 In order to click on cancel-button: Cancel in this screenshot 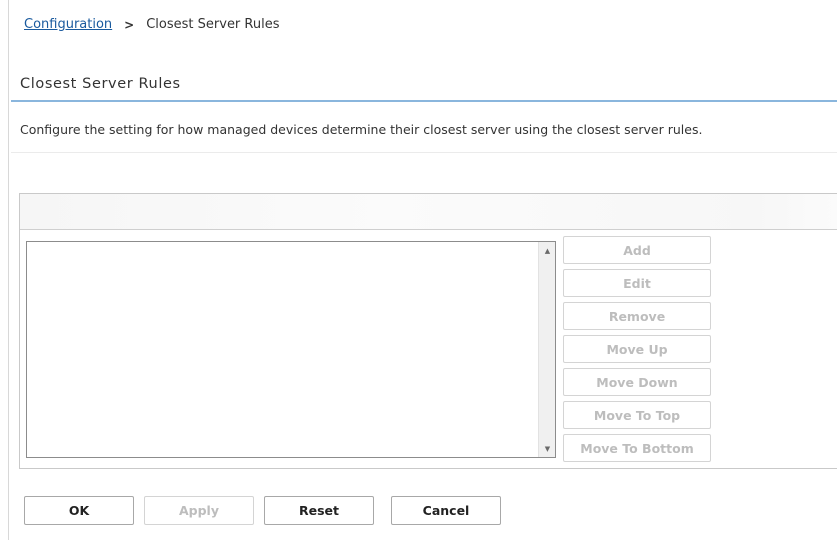, I will do `click(446, 510)`.